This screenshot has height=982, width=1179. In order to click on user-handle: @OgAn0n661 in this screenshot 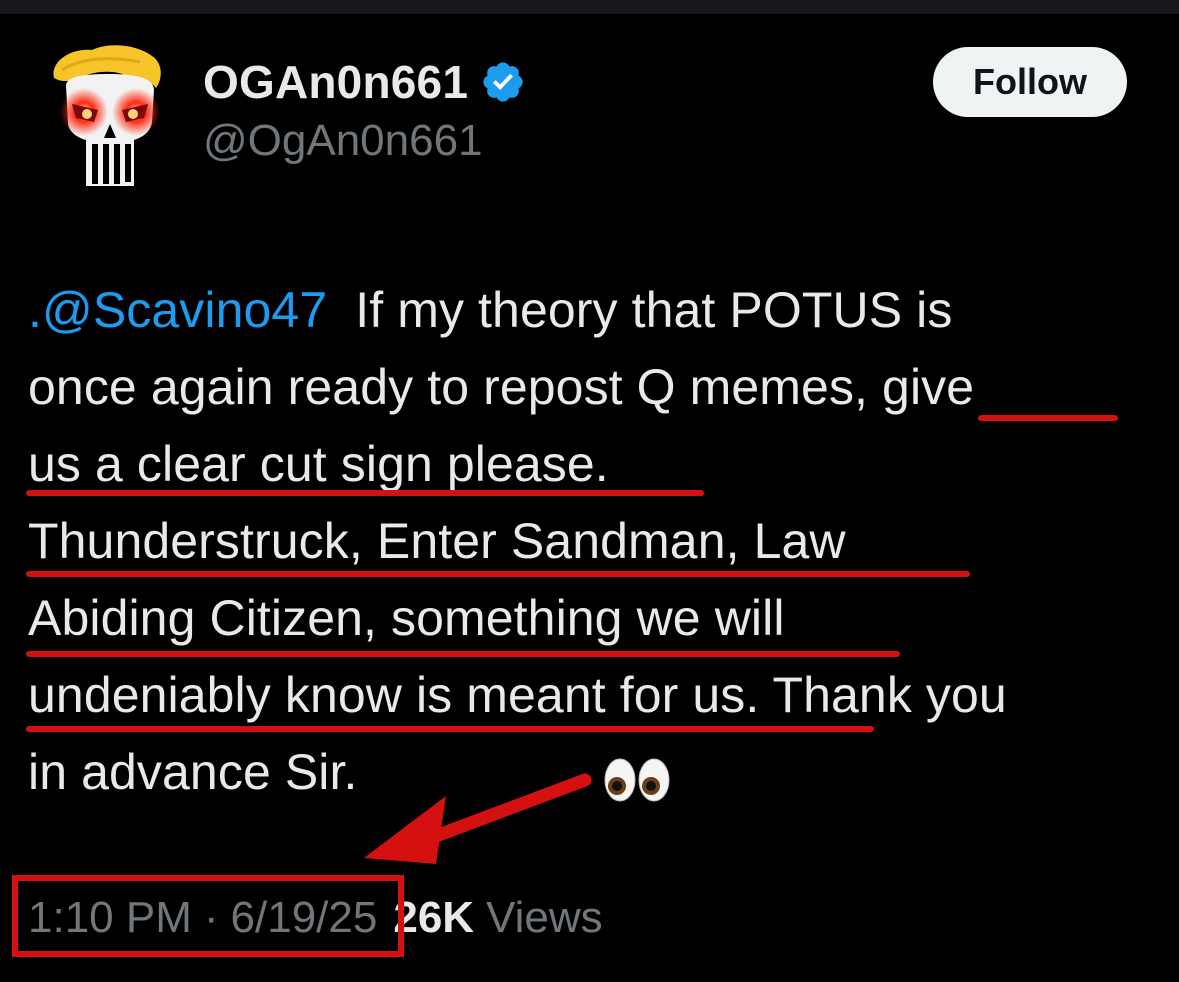, I will do `click(343, 141)`.